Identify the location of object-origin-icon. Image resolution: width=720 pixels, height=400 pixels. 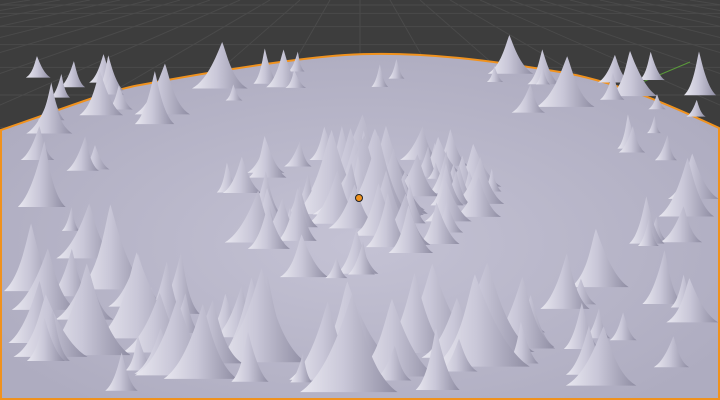
(359, 198).